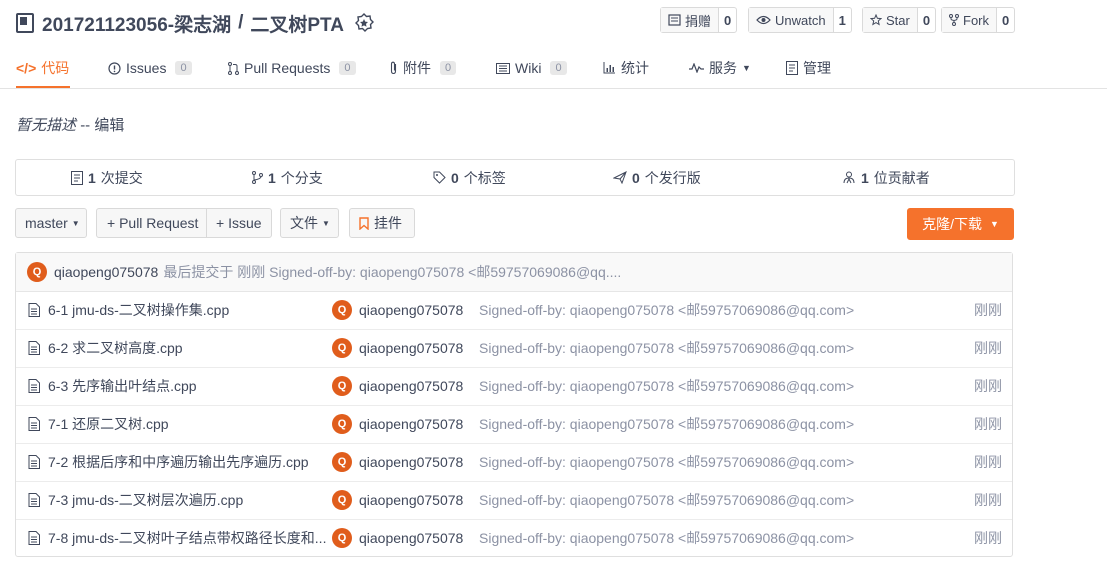 The height and width of the screenshot is (571, 1107). I want to click on tags-label: 个标签, so click(484, 177).